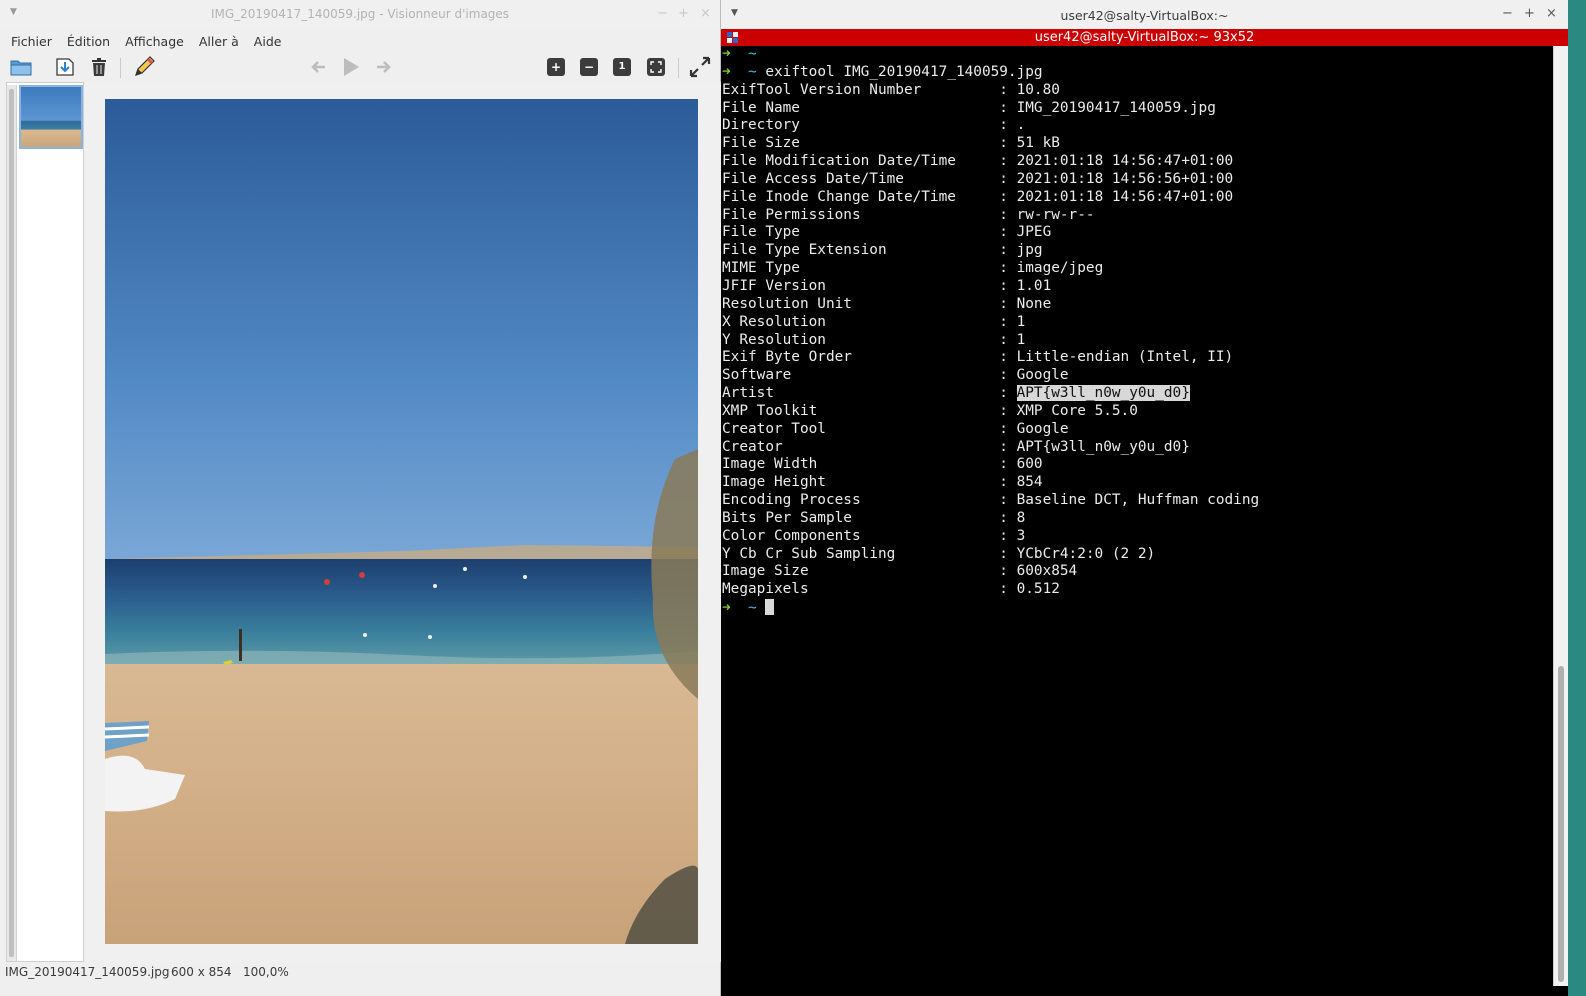 This screenshot has height=996, width=1586. What do you see at coordinates (1042, 428) in the screenshot?
I see `exif-value: Google` at bounding box center [1042, 428].